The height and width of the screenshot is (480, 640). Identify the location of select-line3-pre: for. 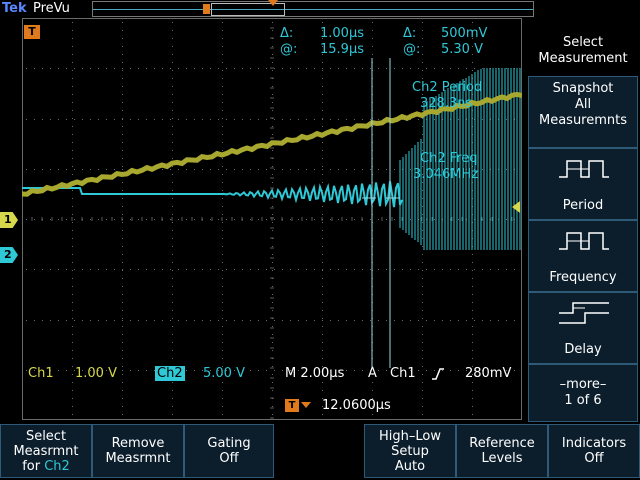
(31, 466).